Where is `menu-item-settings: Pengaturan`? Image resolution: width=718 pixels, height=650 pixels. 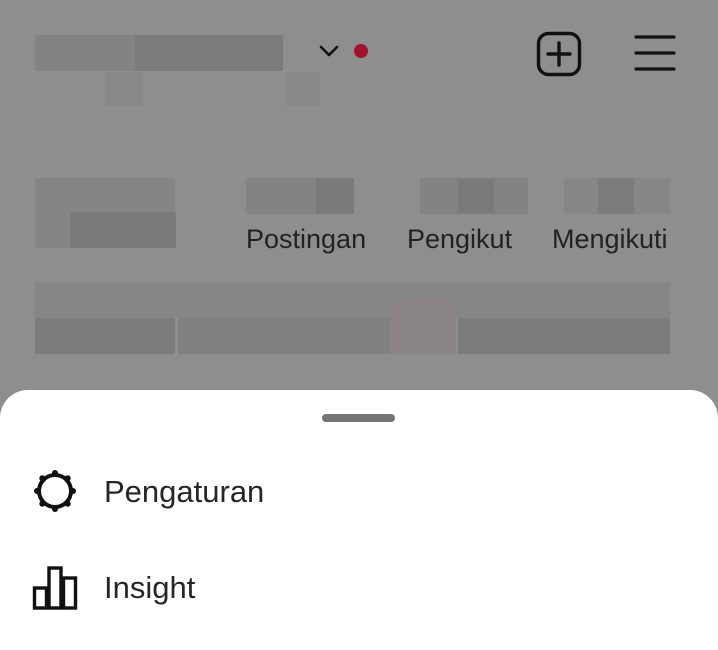
menu-item-settings: Pengaturan is located at coordinates (359, 492).